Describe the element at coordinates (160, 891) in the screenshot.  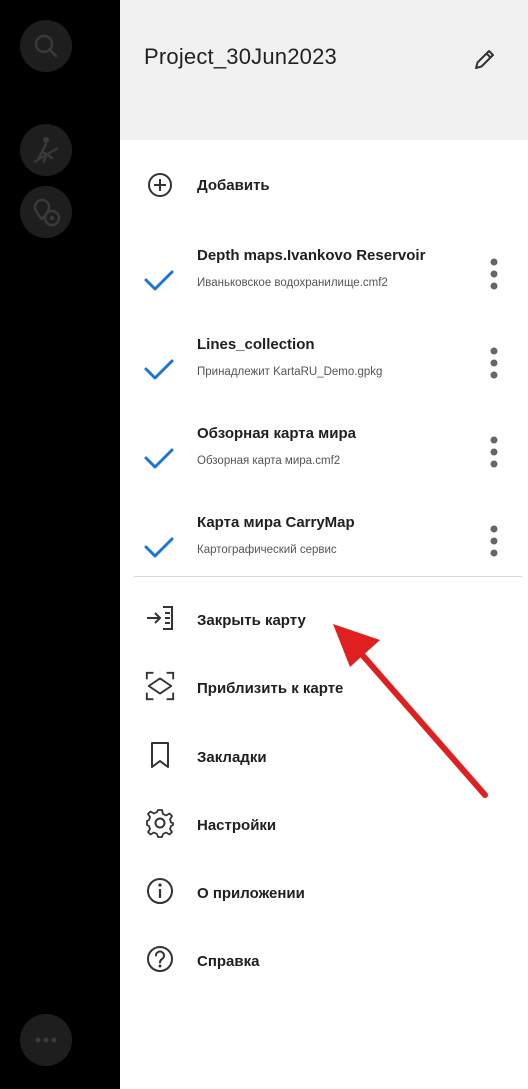
I see `info-icon` at that location.